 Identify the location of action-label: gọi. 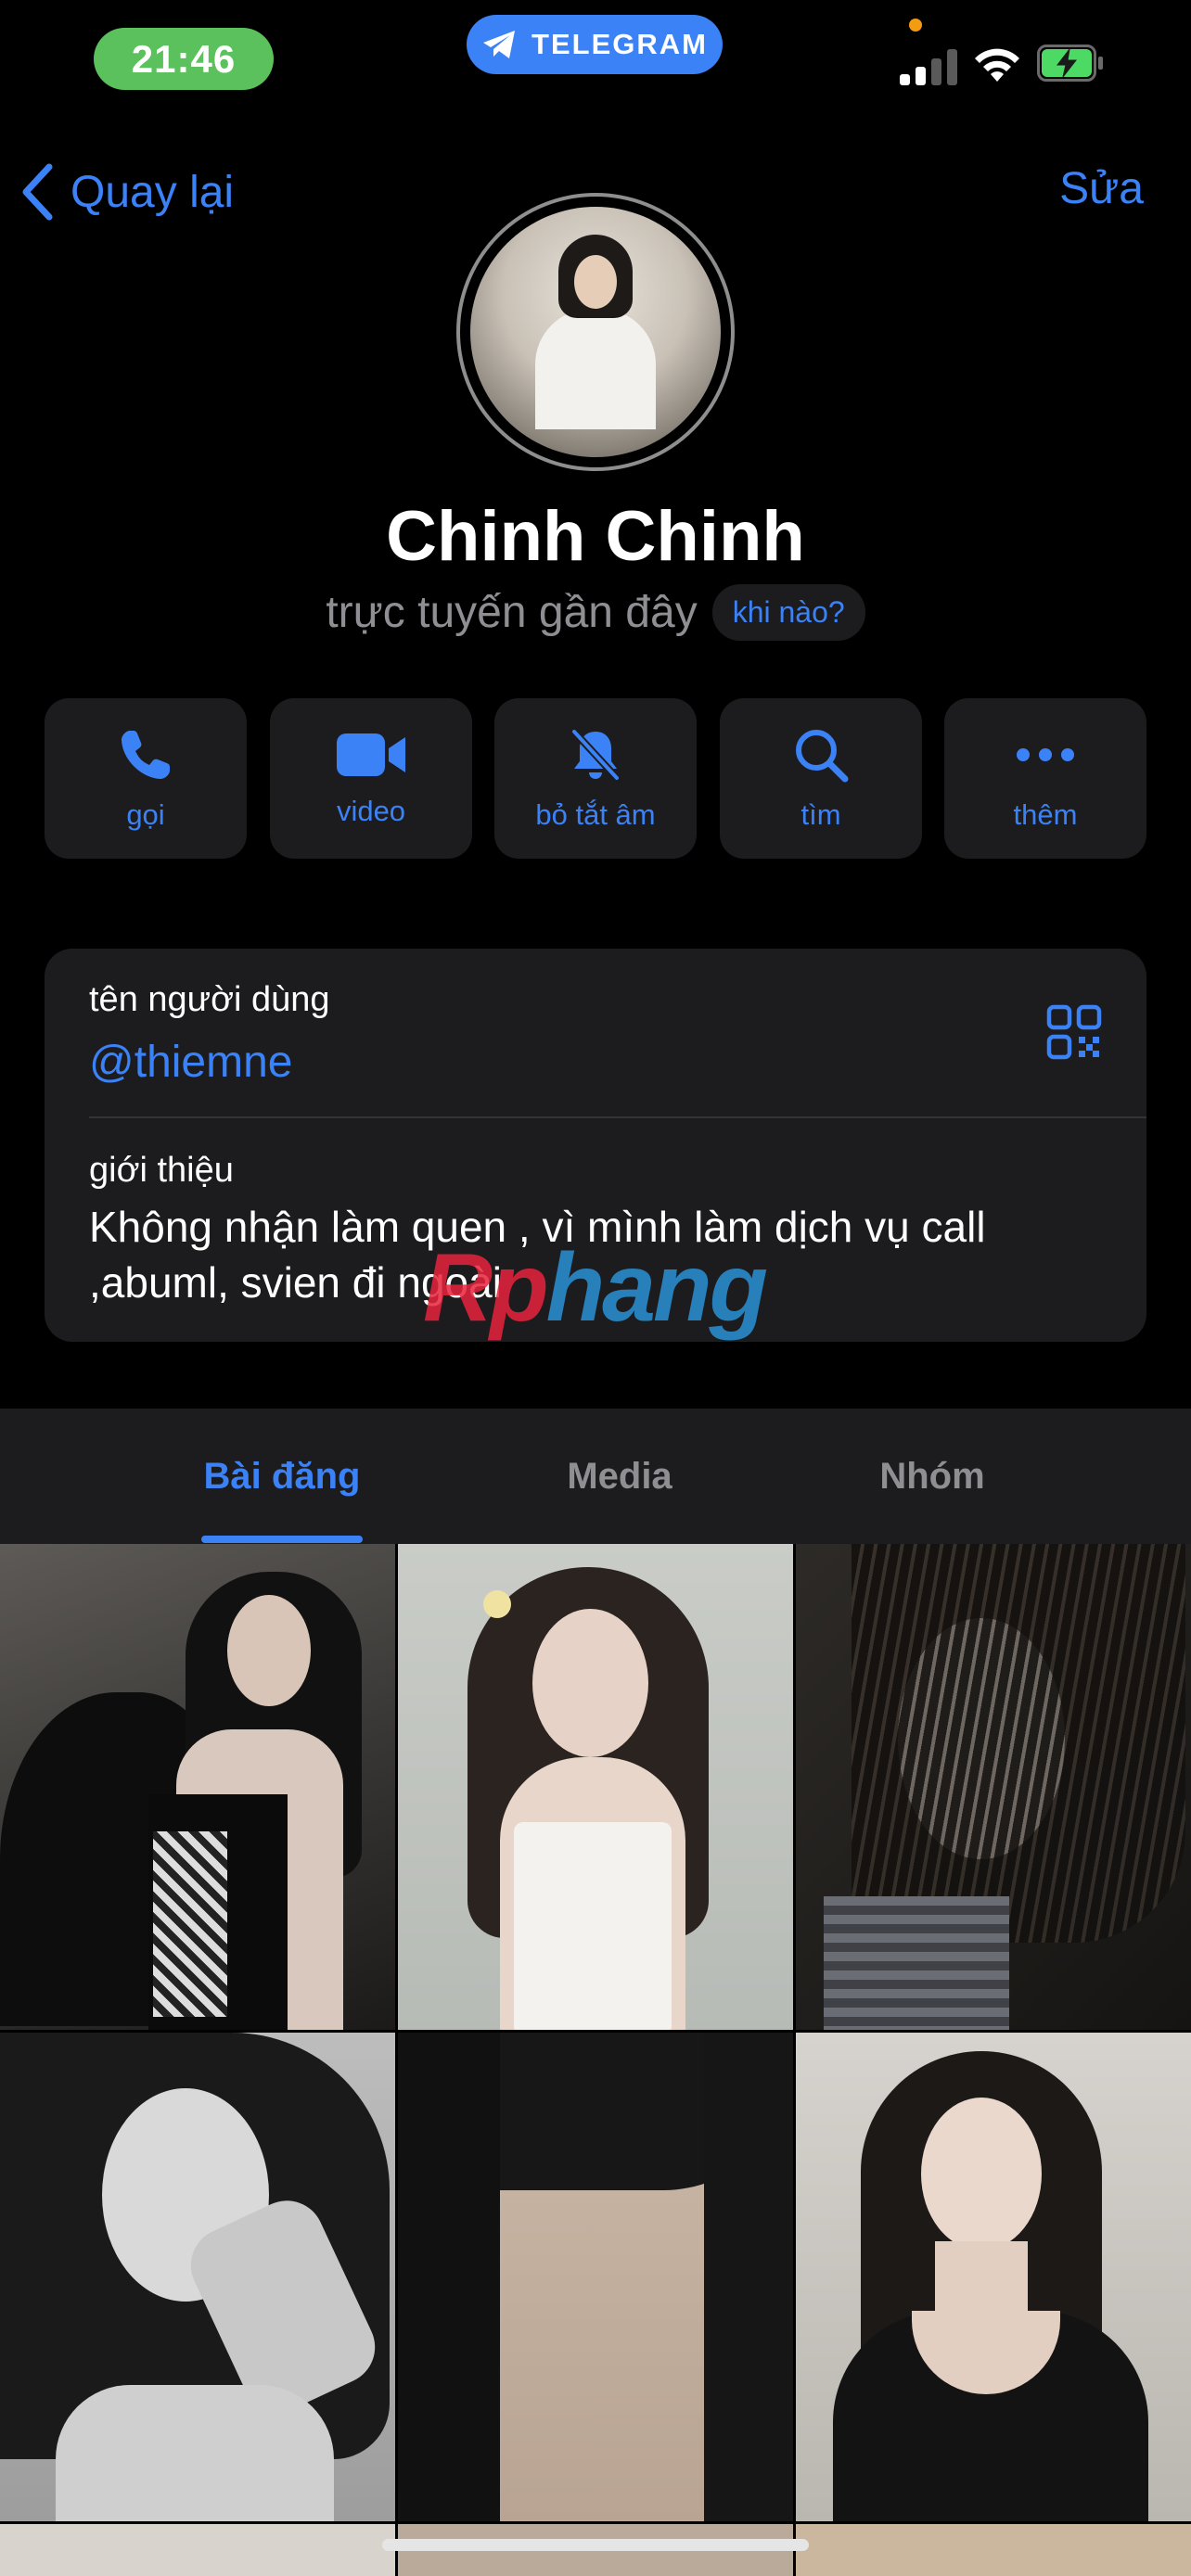
(145, 814).